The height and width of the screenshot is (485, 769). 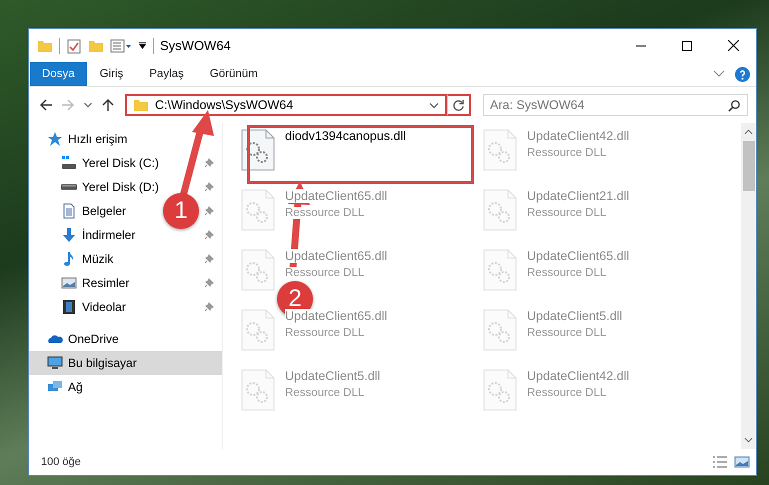 What do you see at coordinates (141, 105) in the screenshot?
I see `folder-icon` at bounding box center [141, 105].